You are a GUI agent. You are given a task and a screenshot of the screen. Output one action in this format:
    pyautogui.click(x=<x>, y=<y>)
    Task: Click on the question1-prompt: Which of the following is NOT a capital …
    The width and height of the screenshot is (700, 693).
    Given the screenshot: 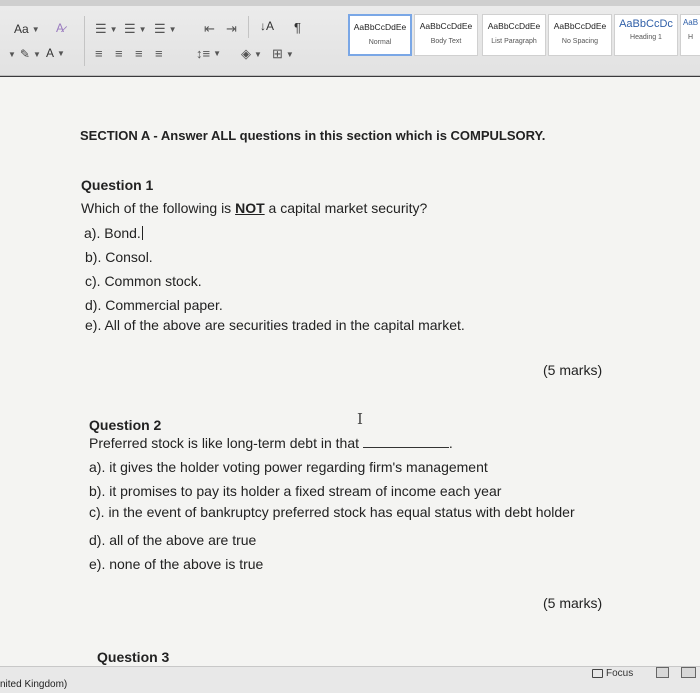 What is the action you would take?
    pyautogui.click(x=254, y=208)
    